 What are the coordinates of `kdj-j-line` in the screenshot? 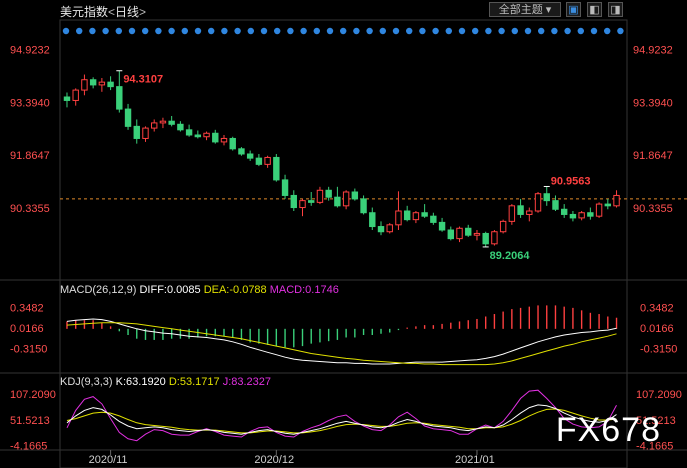 It's located at (341, 415).